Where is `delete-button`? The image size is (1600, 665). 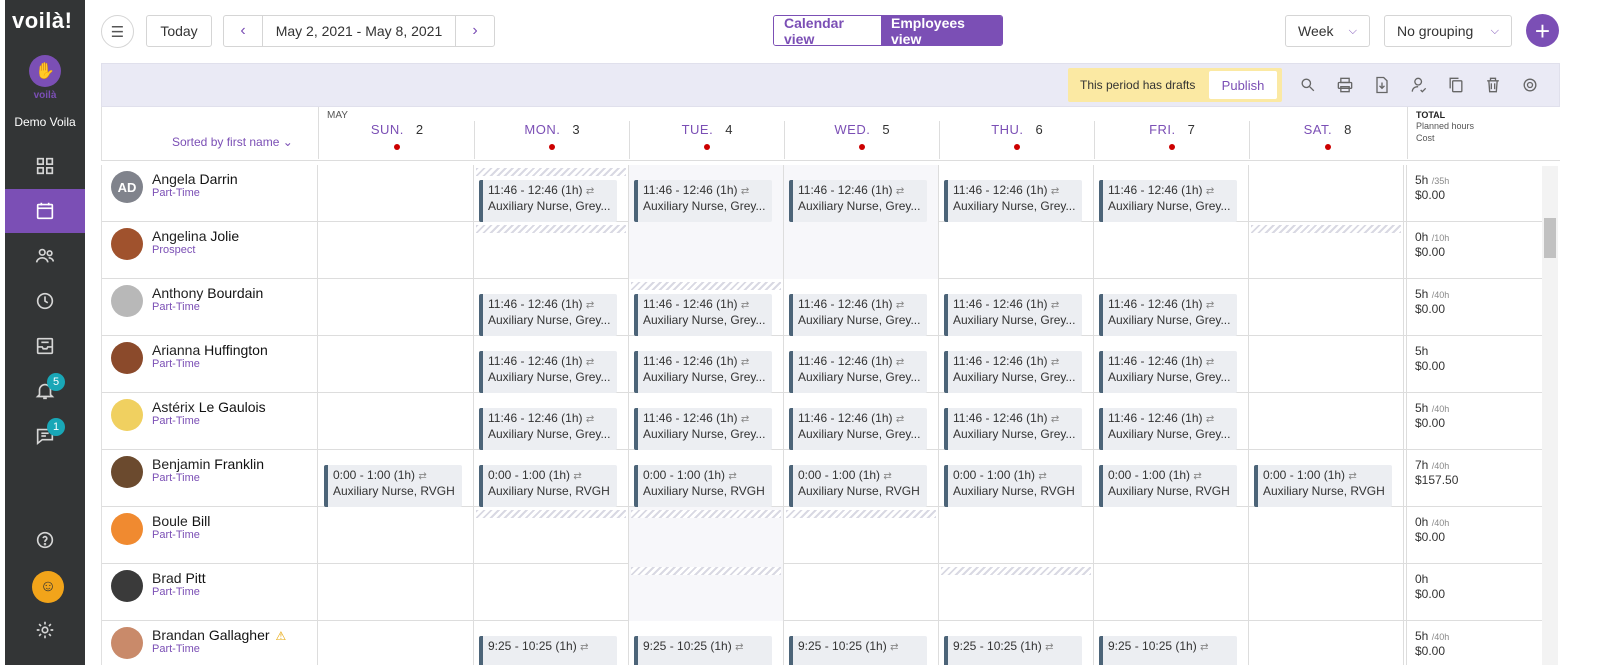
delete-button is located at coordinates (1493, 85).